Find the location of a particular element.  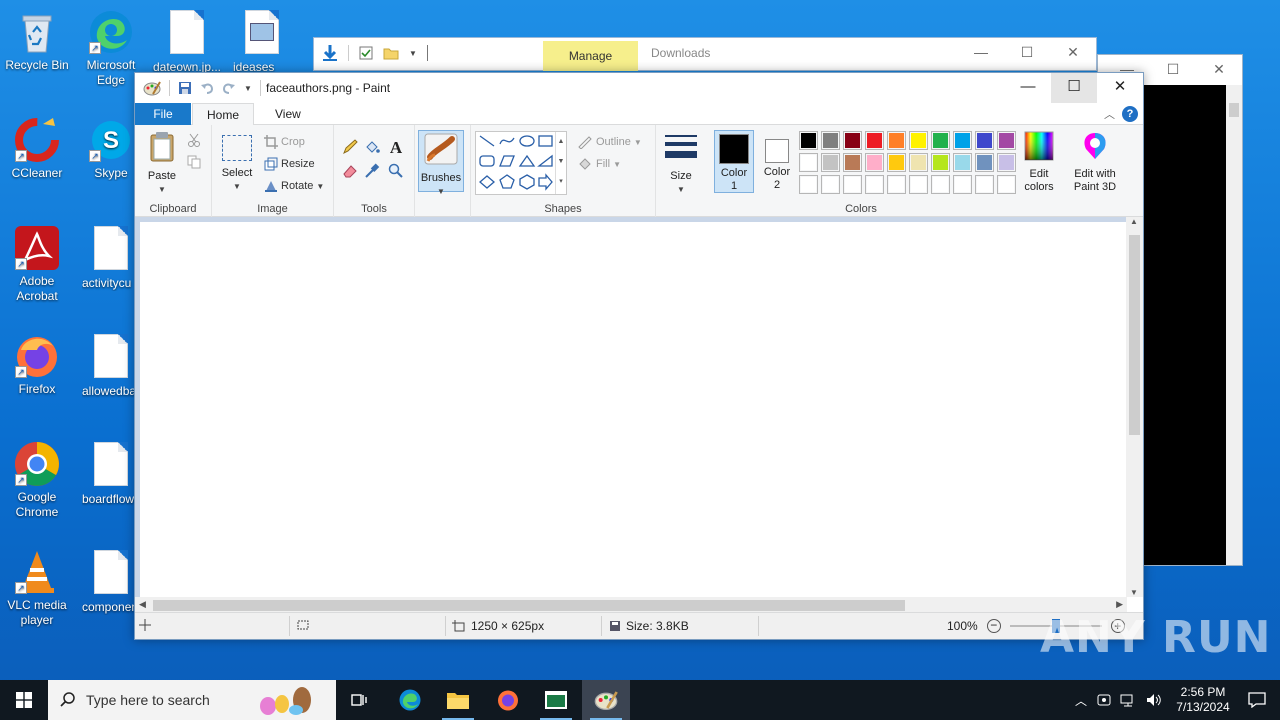

google-chrome-icon: ↗ Google Chrome is located at coordinates (37, 480).